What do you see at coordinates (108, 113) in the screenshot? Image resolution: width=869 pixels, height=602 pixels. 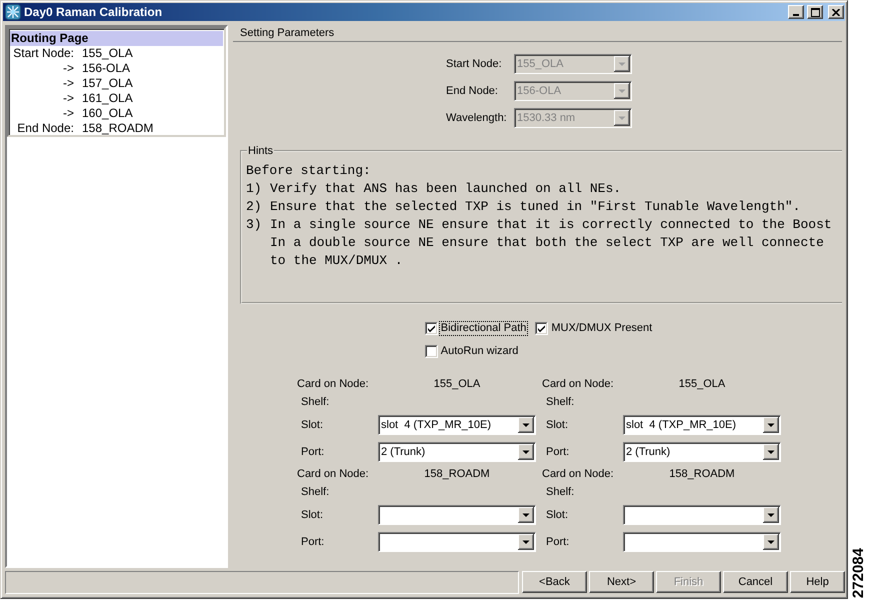 I see `node-name: 160_OLA` at bounding box center [108, 113].